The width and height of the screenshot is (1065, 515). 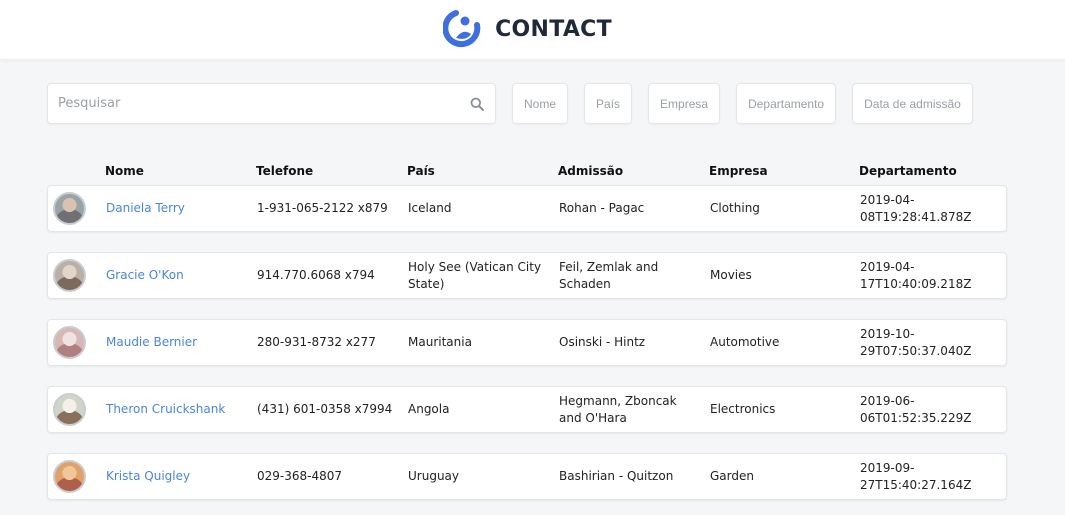 I want to click on country-cell: Uruguay, so click(x=433, y=476).